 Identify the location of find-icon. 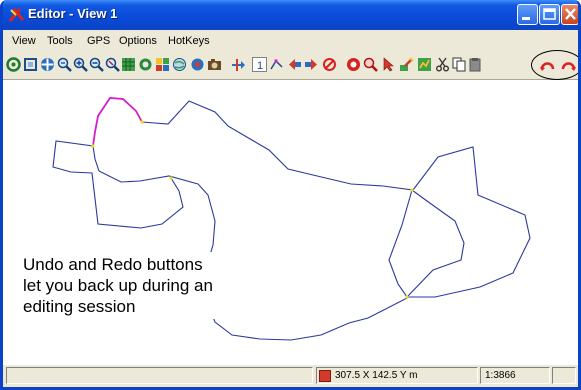
(370, 64).